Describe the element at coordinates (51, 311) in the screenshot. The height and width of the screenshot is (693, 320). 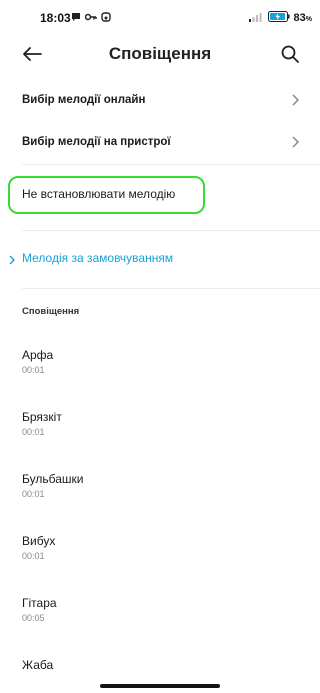
I see `section-header: Сповіщення` at that location.